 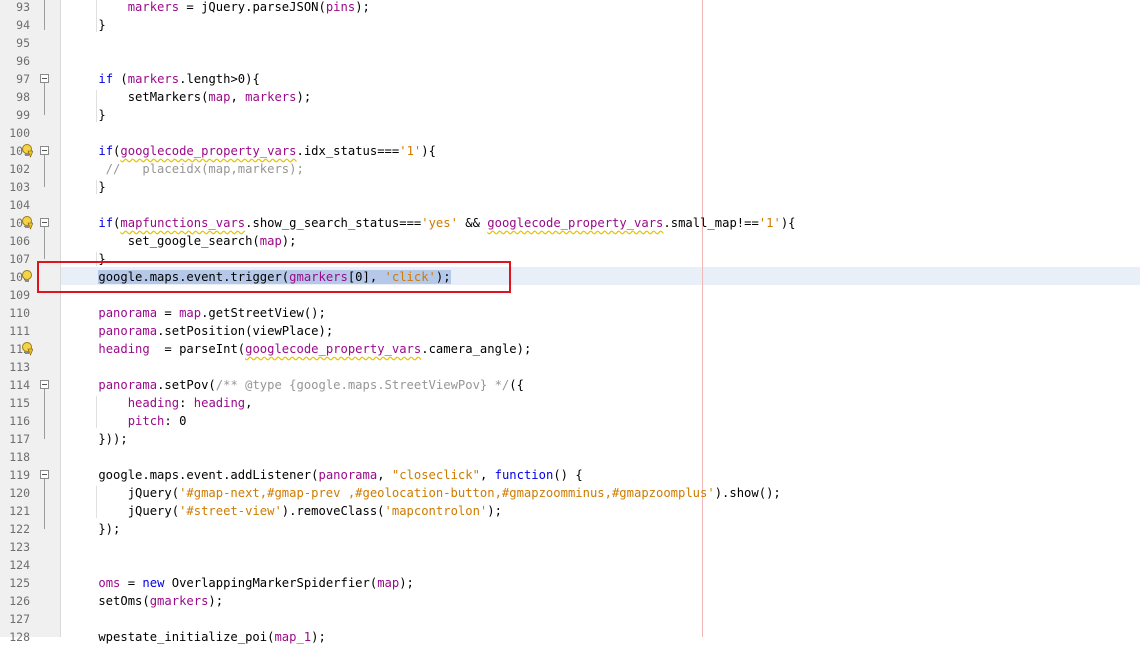 What do you see at coordinates (19, 295) in the screenshot?
I see `line-number: 109` at bounding box center [19, 295].